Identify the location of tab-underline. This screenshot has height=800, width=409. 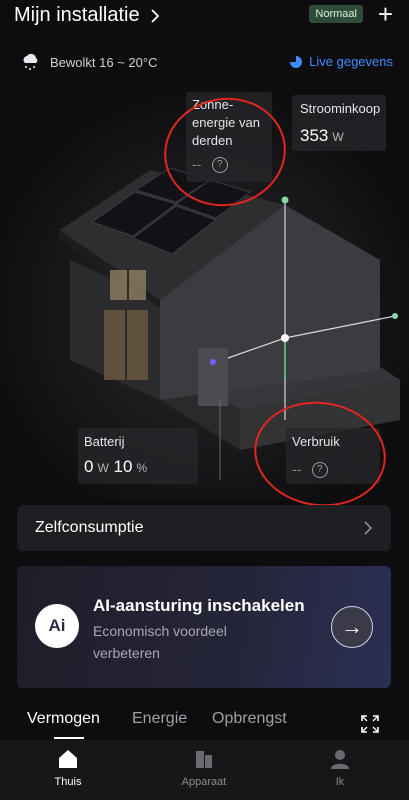
(69, 738).